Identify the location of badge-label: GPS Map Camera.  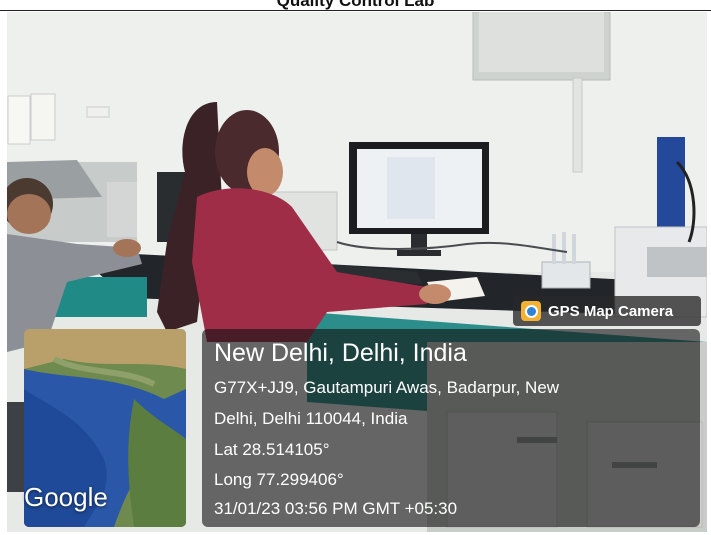
(611, 311).